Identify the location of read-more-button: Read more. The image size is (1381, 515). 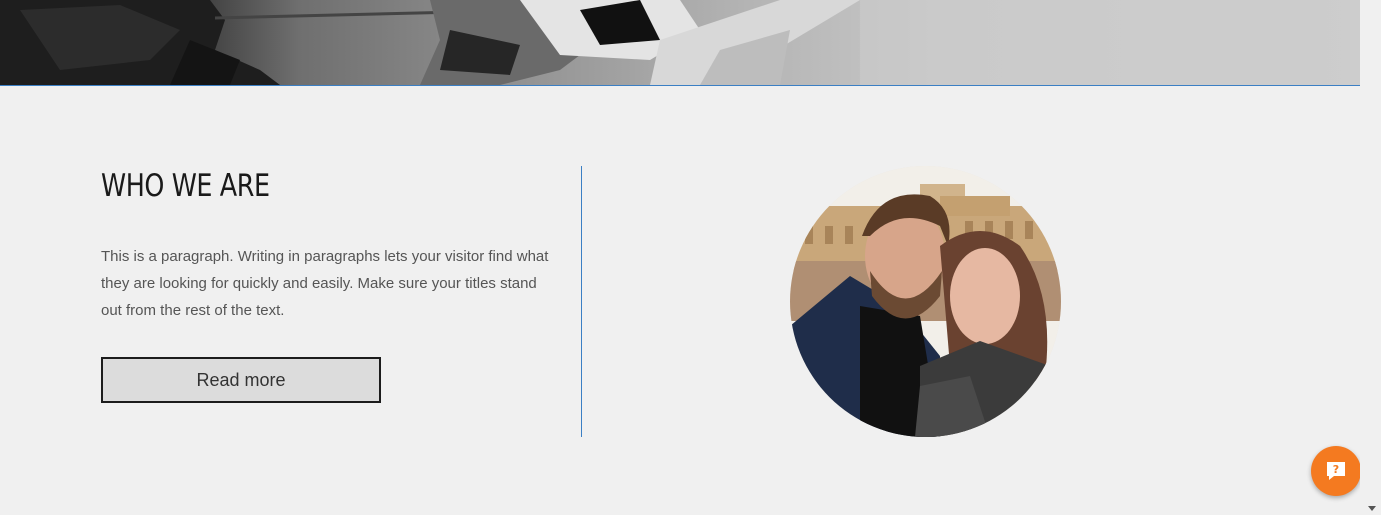
(241, 380).